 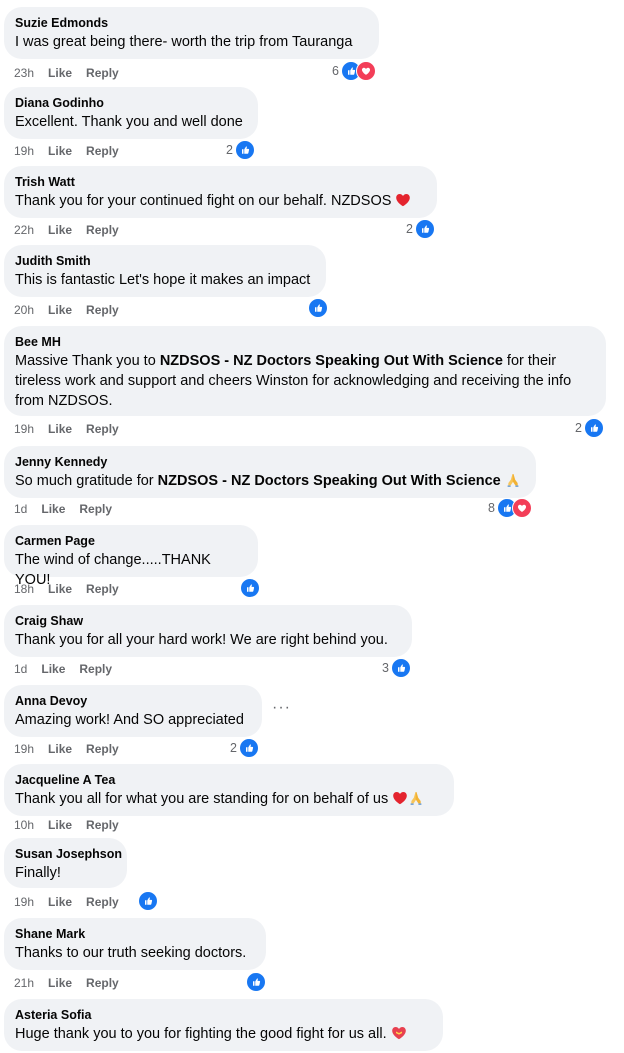 What do you see at coordinates (223, 1015) in the screenshot?
I see `comment-author: Asteria Sofia` at bounding box center [223, 1015].